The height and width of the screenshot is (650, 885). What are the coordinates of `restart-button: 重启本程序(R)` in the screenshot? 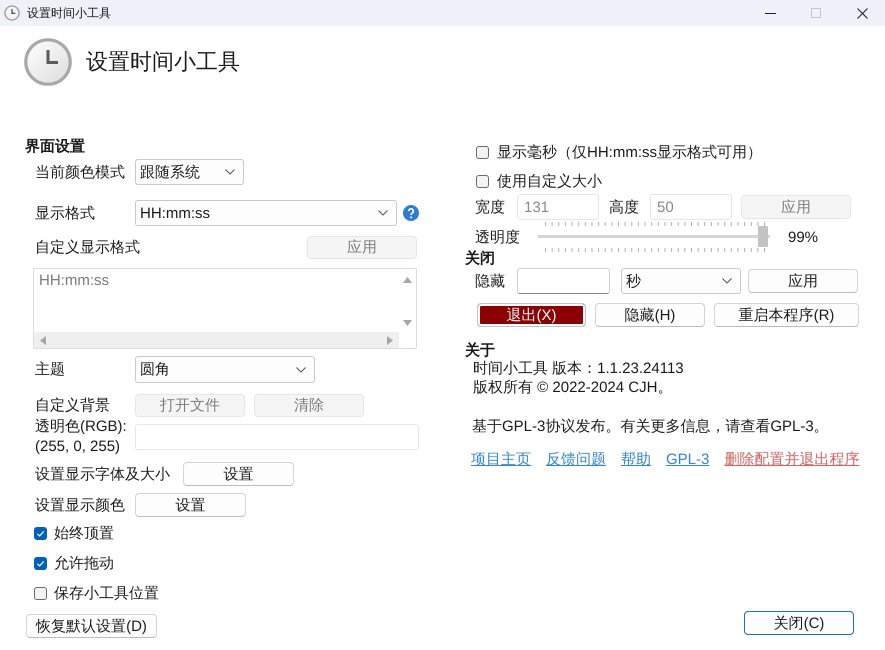 It's located at (786, 315).